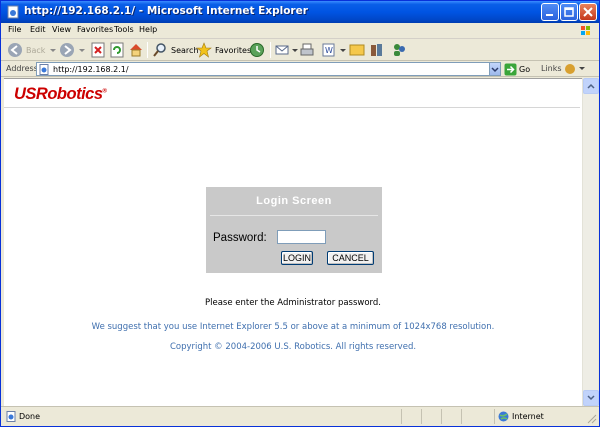  I want to click on security-zone: Internet, so click(521, 416).